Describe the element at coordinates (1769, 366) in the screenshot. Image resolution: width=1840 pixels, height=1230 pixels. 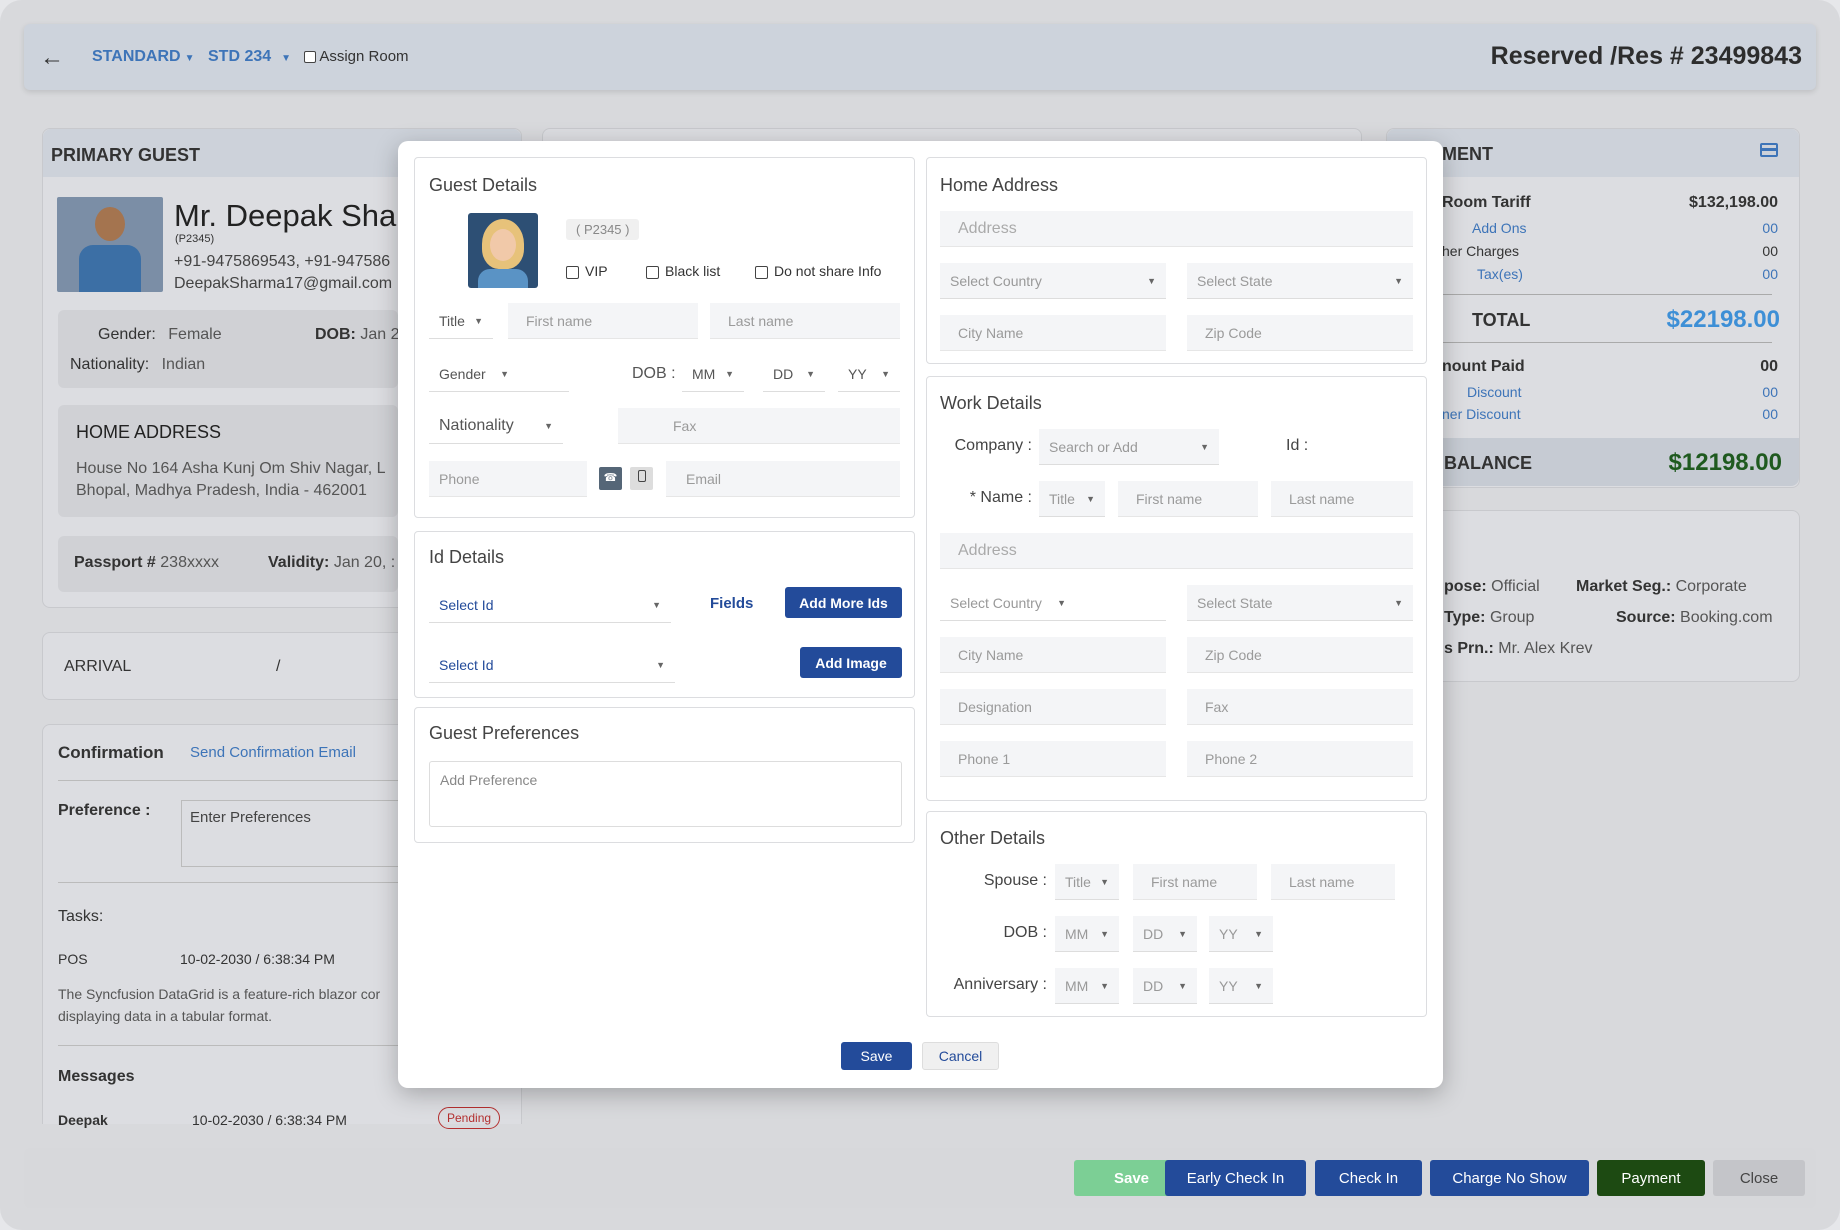
I see `amount-paid-value: 00` at that location.